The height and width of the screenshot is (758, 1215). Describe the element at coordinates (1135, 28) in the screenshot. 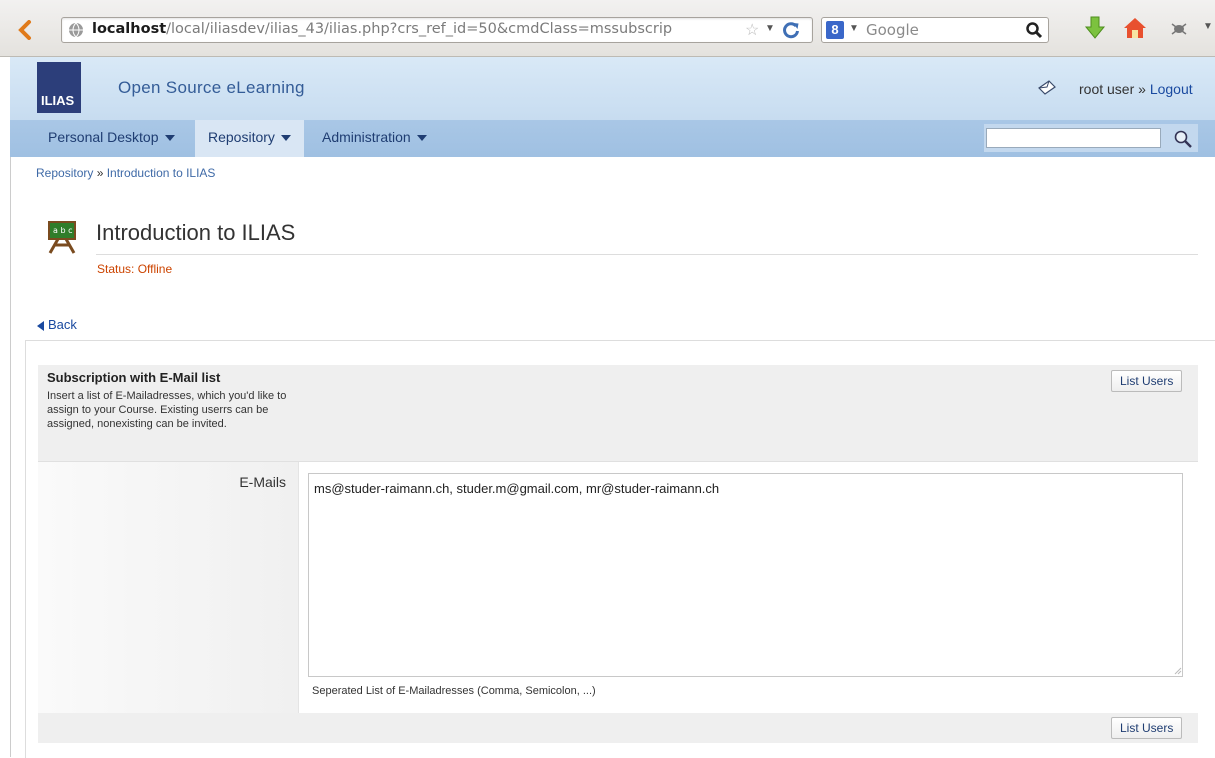

I see `home-icon` at that location.